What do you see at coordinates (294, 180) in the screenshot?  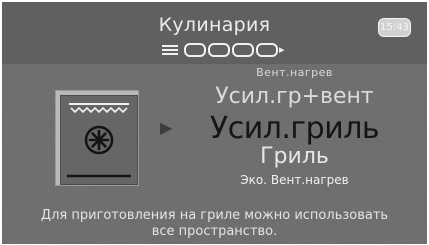 I see `mode-option-eco-convection: Эко. Вент.нагрев` at bounding box center [294, 180].